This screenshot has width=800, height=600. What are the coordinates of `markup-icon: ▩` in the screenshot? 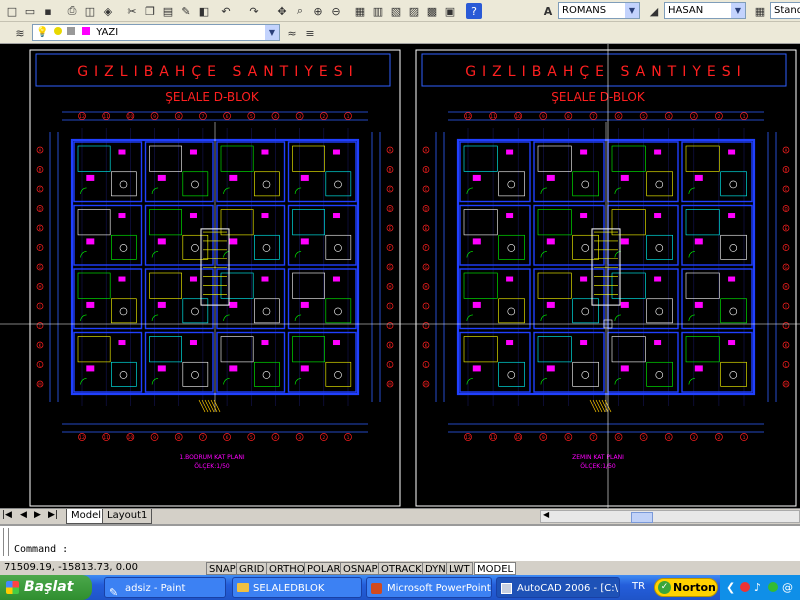 It's located at (432, 11).